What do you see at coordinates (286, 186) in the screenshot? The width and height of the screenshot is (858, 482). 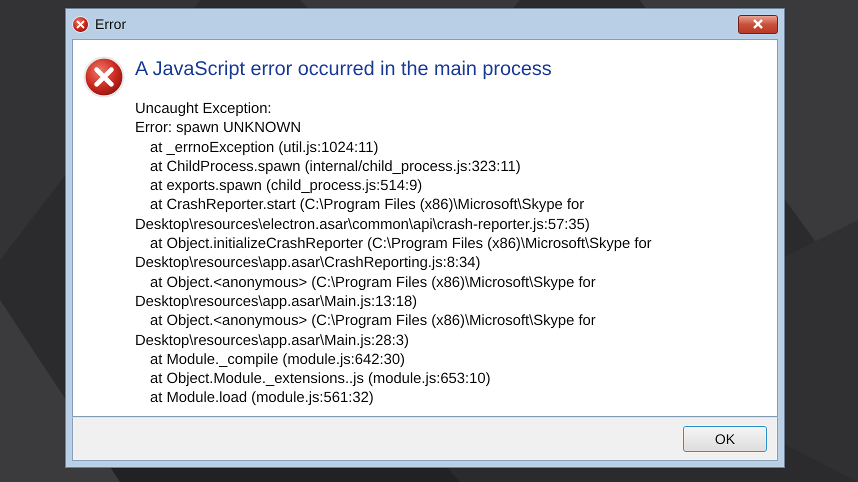 I see `message-line: at exports.spawn (child_process.js:514:9)` at bounding box center [286, 186].